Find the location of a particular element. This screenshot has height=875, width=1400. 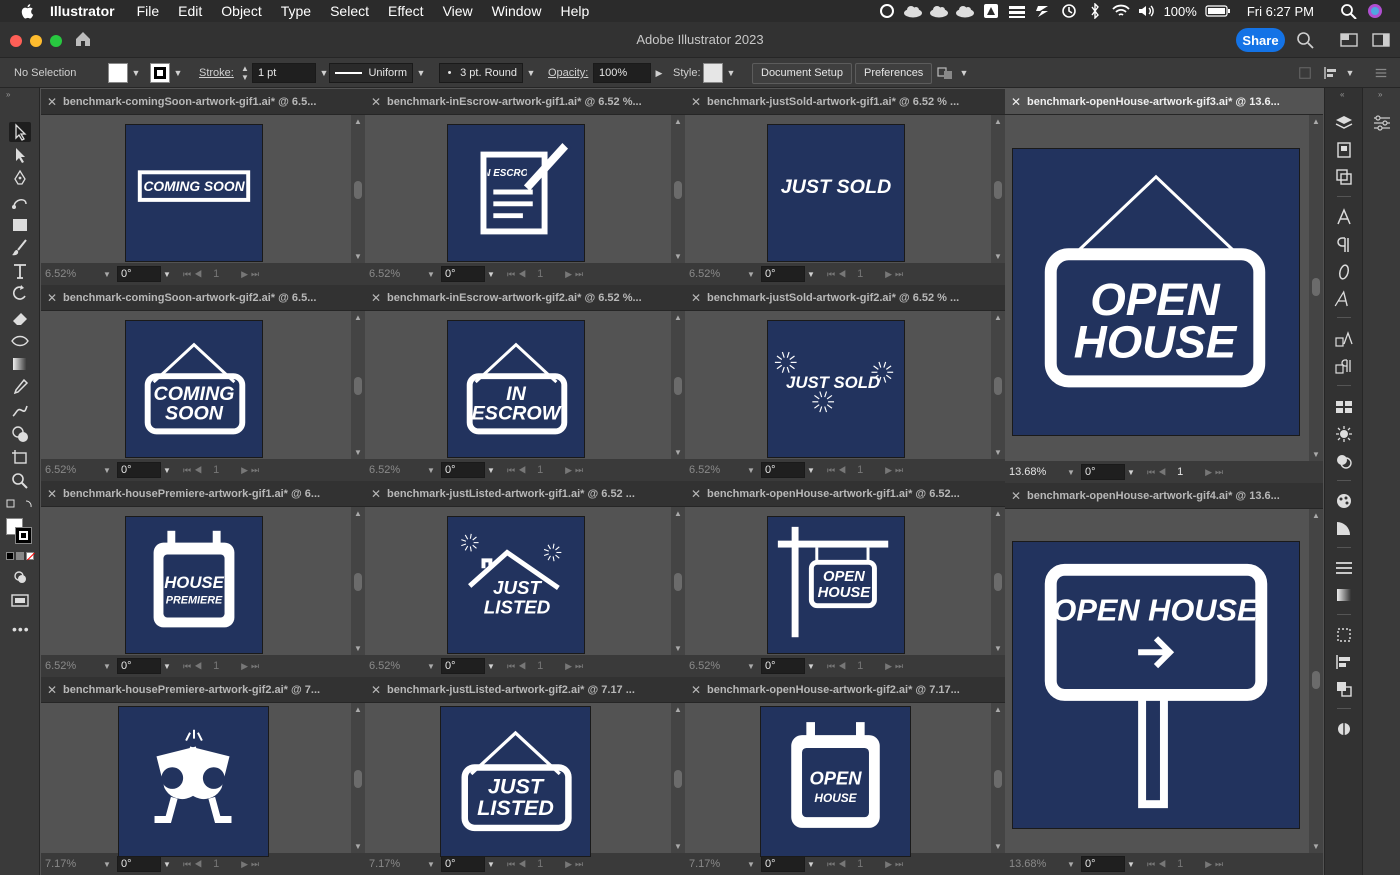

eraser-tool is located at coordinates (20, 318).